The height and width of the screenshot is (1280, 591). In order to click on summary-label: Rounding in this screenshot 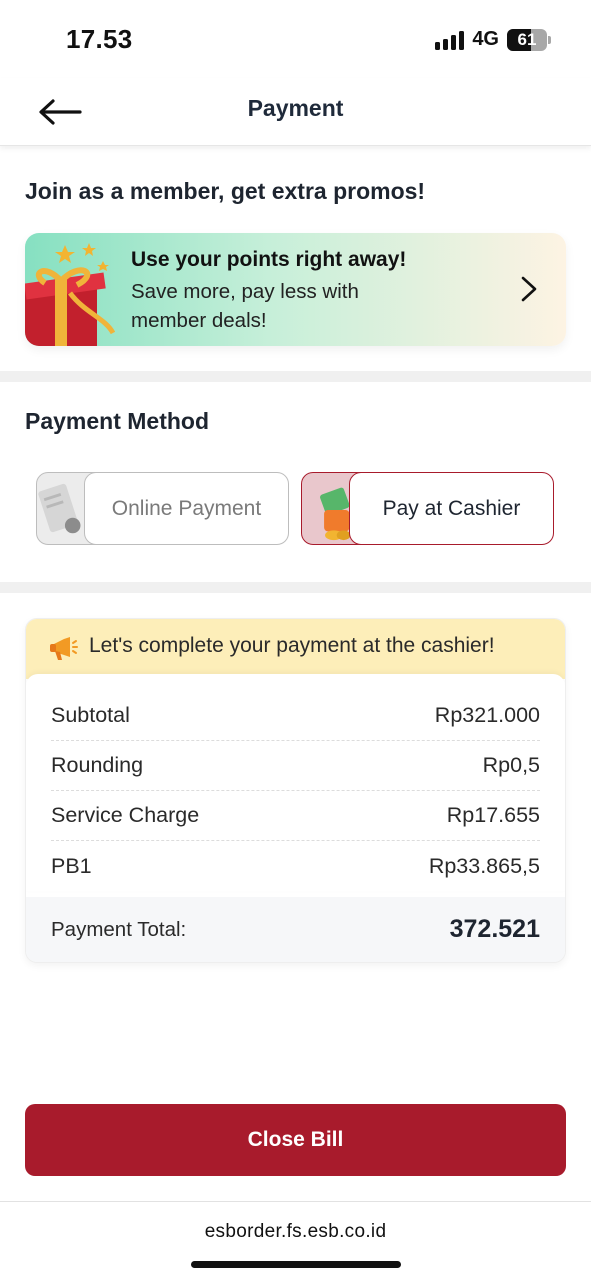, I will do `click(97, 765)`.